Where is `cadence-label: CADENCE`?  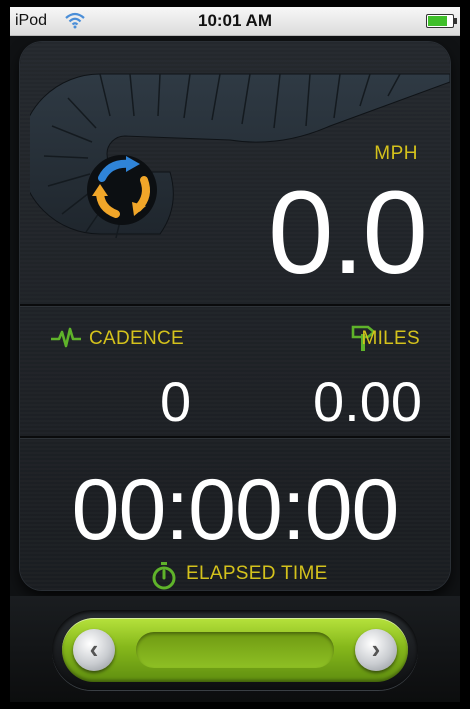 cadence-label: CADENCE is located at coordinates (137, 338).